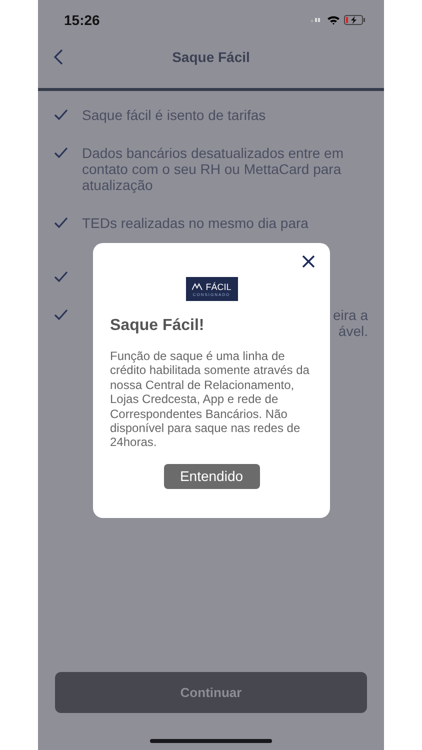 This screenshot has width=422, height=750. Describe the element at coordinates (212, 476) in the screenshot. I see `understood-button: Entendido` at that location.